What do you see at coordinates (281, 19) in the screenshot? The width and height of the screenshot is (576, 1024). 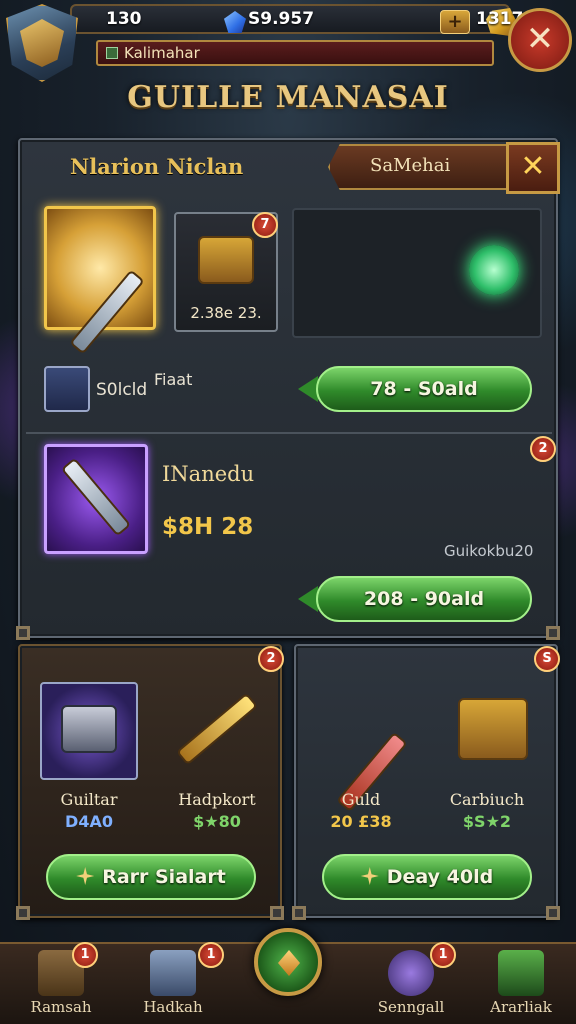 I see `gems-value: S9.957` at bounding box center [281, 19].